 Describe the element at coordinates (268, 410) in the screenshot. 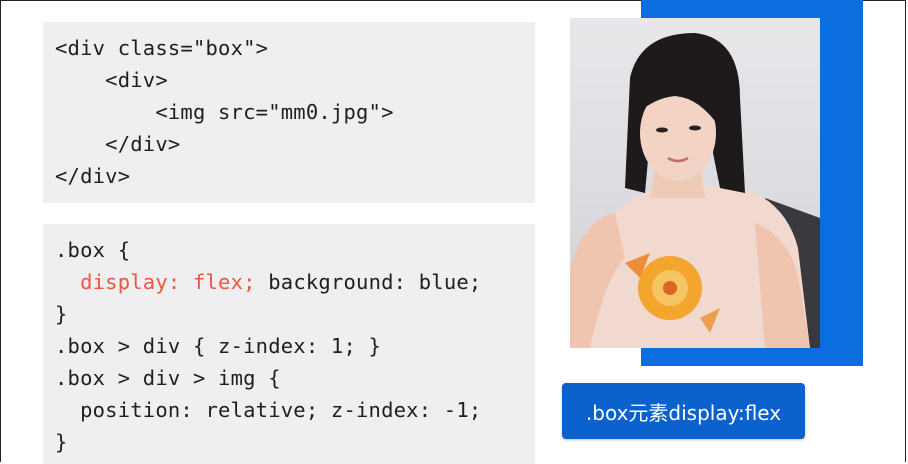

I see `code-line: position: relative; z-index: -1;` at that location.